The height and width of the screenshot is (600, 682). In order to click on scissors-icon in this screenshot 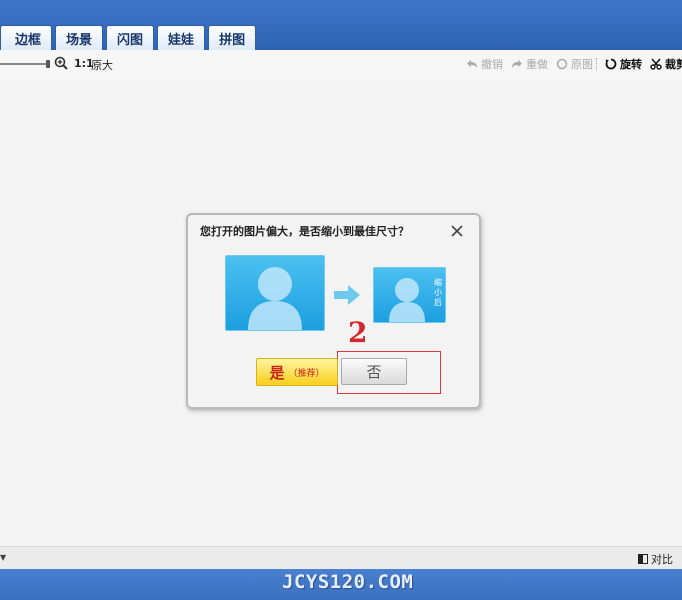, I will do `click(656, 64)`.